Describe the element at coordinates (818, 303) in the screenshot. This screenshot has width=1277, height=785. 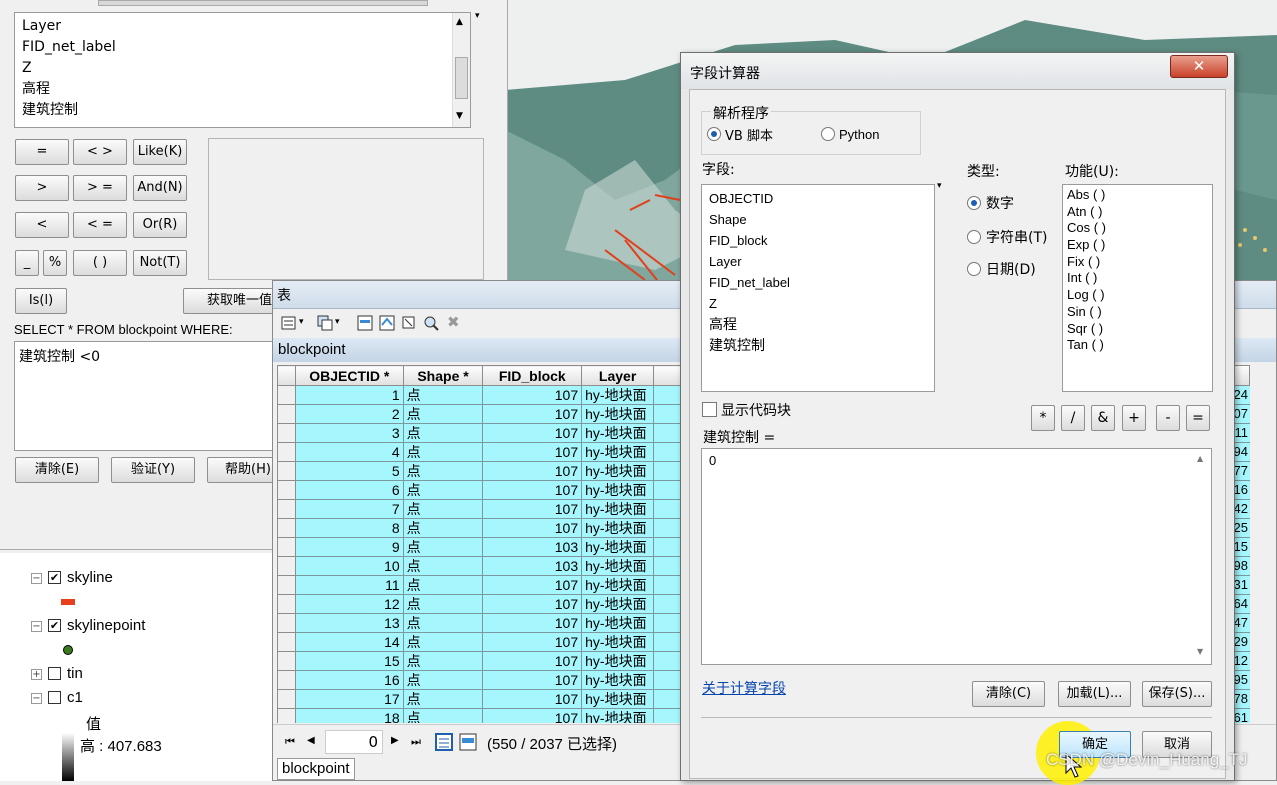
I see `field-item: Z` at that location.